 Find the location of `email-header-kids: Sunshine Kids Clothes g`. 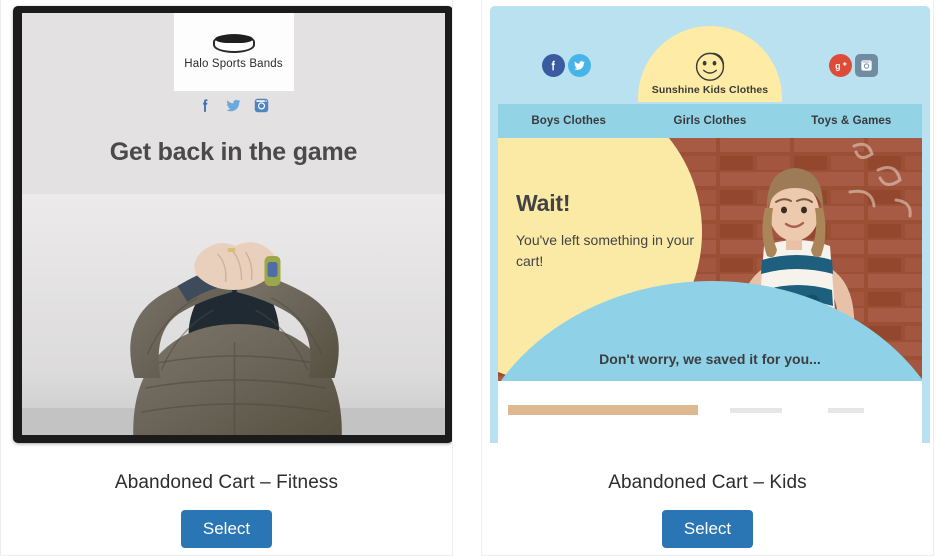

email-header-kids: Sunshine Kids Clothes g is located at coordinates (710, 55).